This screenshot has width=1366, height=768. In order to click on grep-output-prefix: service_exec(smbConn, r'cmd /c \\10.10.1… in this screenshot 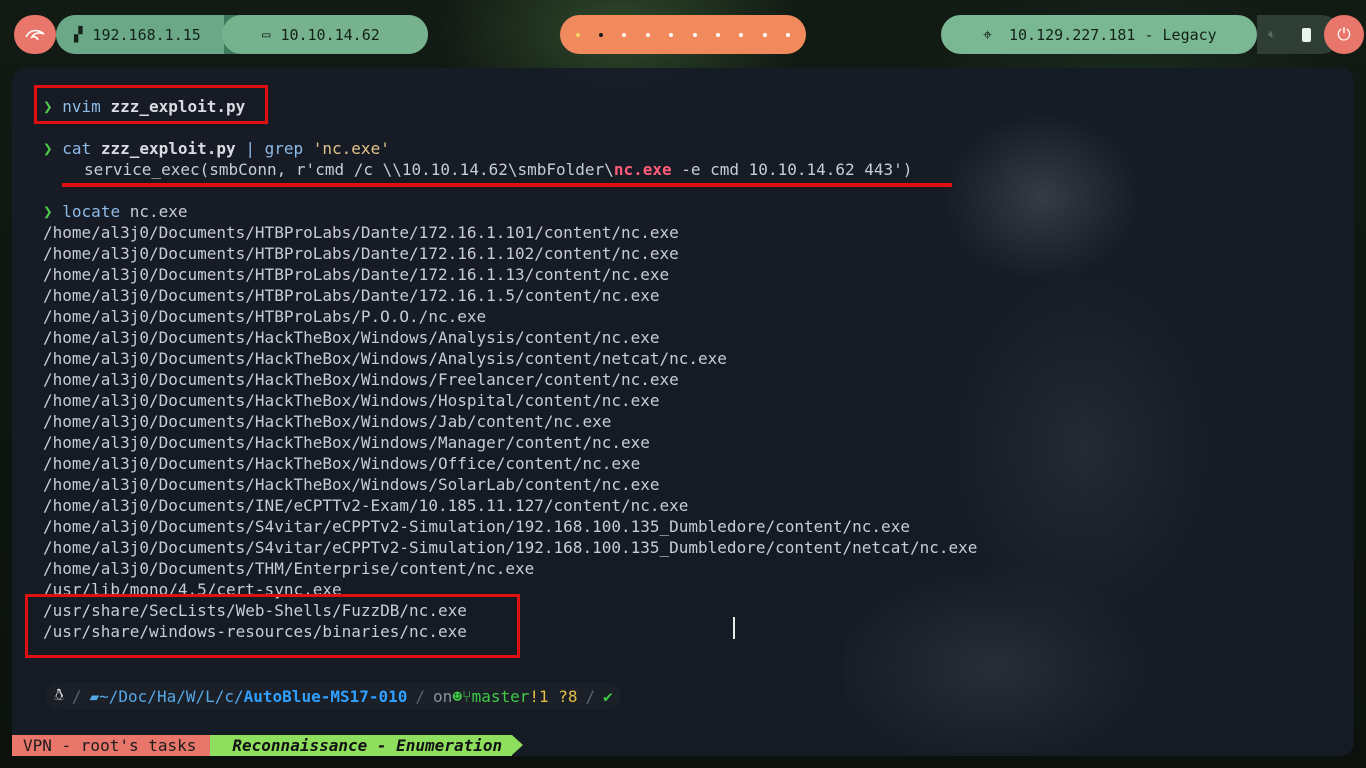, I will do `click(349, 169)`.